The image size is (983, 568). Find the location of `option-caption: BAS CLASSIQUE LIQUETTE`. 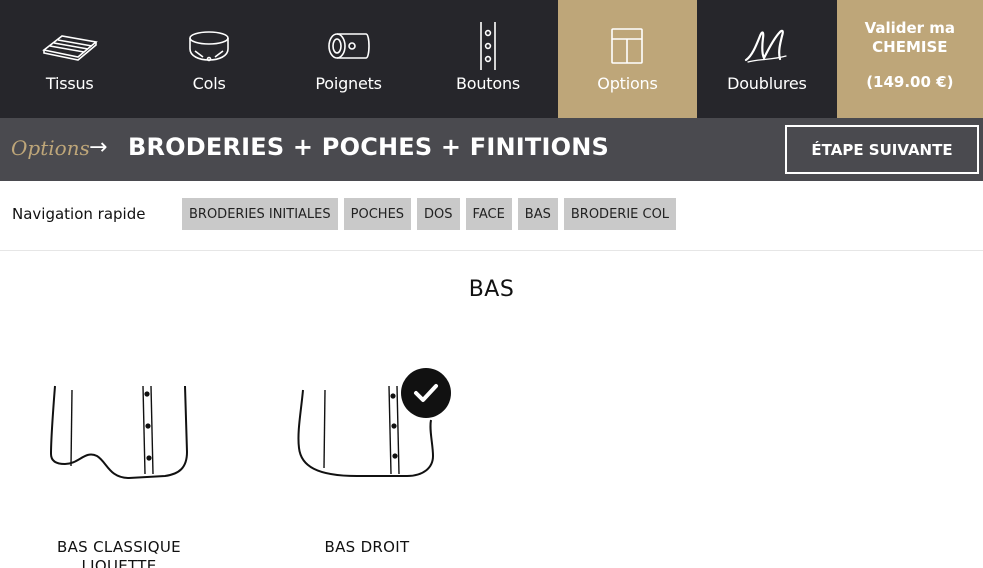

option-caption: BAS CLASSIQUE LIQUETTE is located at coordinates (119, 553).